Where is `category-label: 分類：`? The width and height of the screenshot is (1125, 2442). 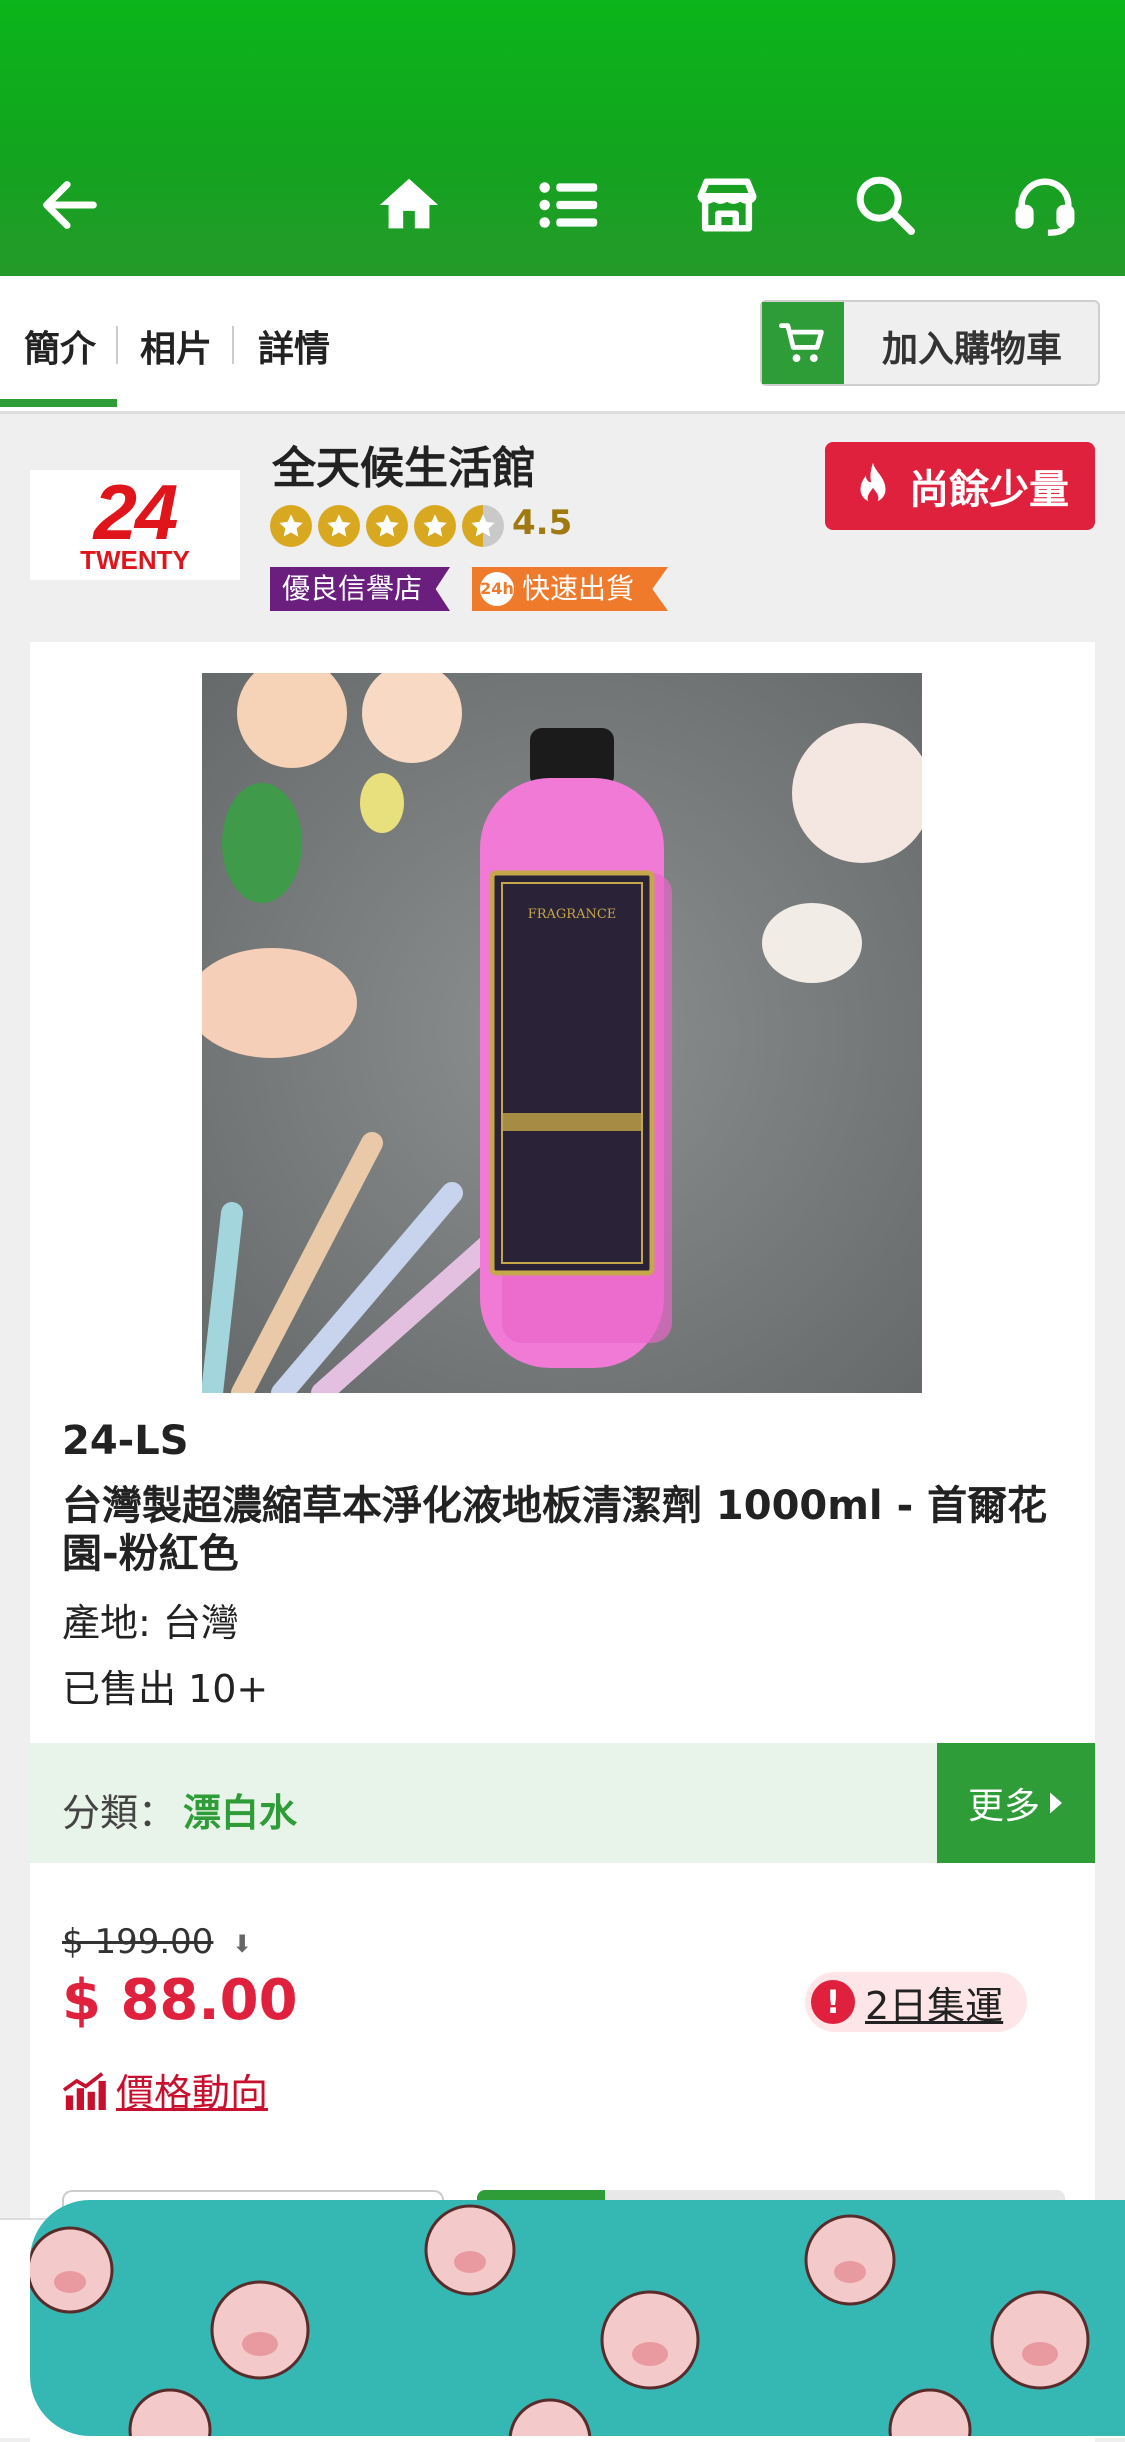 category-label: 分類： is located at coordinates (119, 1813).